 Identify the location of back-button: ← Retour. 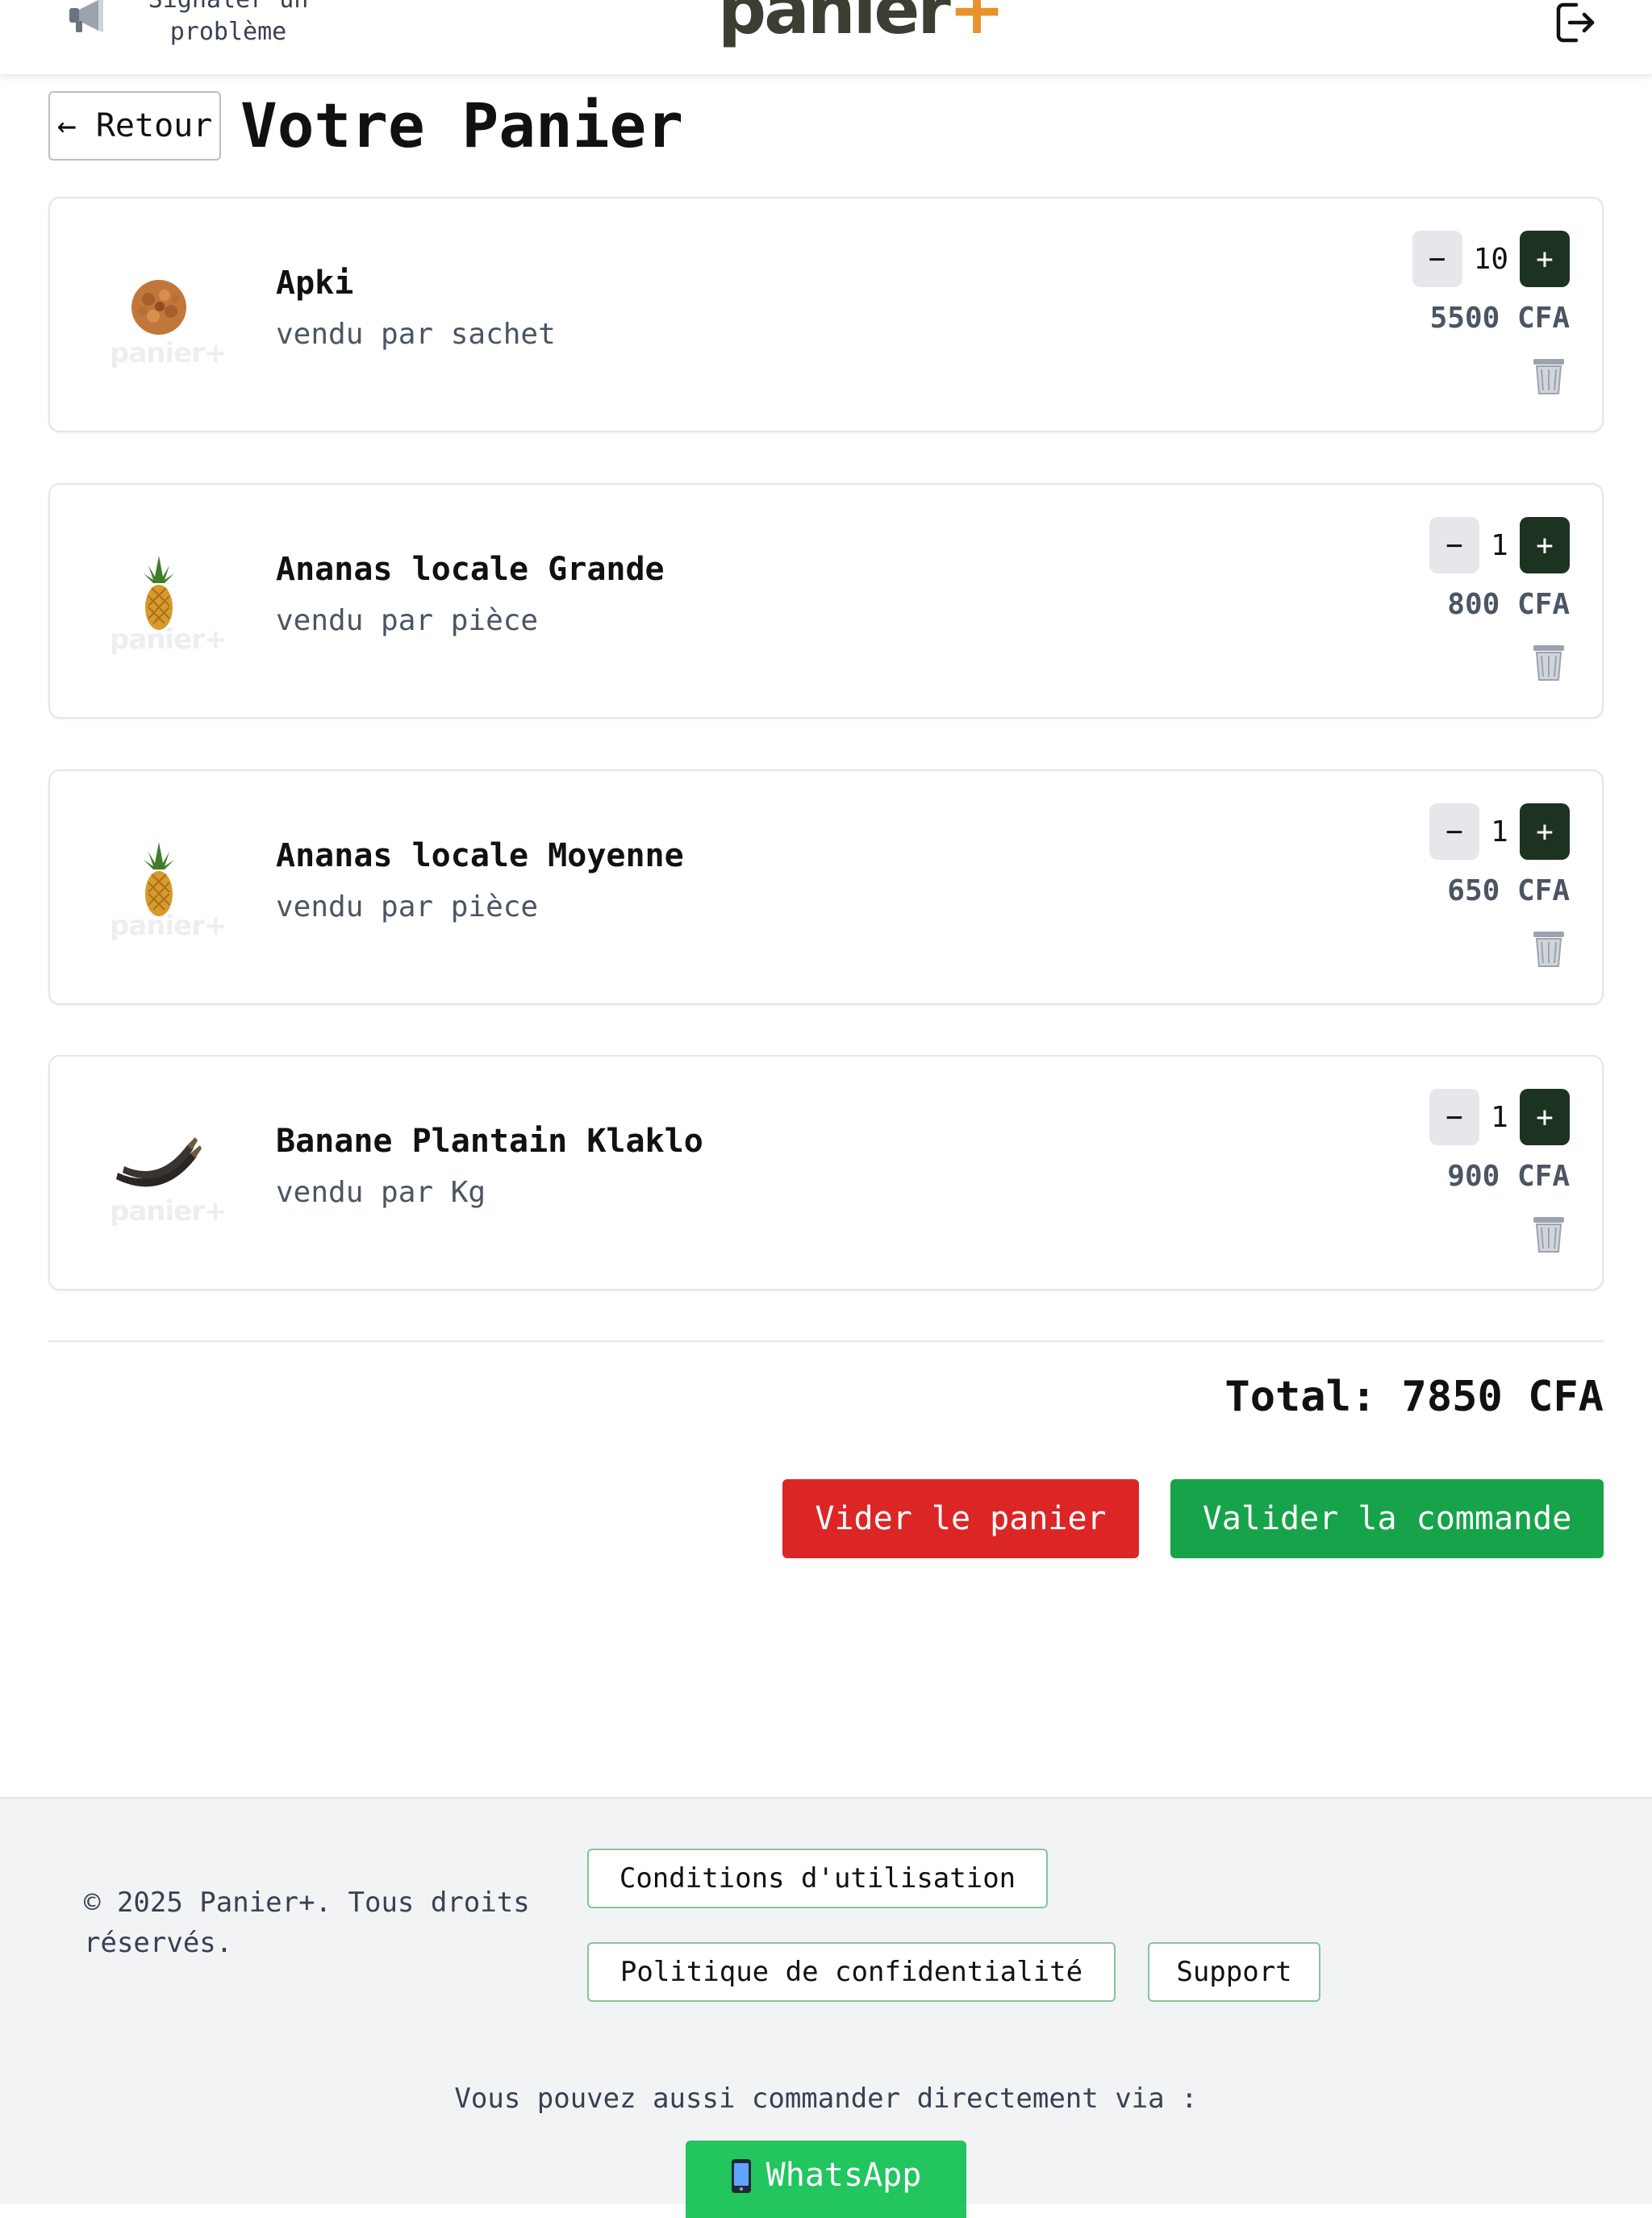
(134, 126).